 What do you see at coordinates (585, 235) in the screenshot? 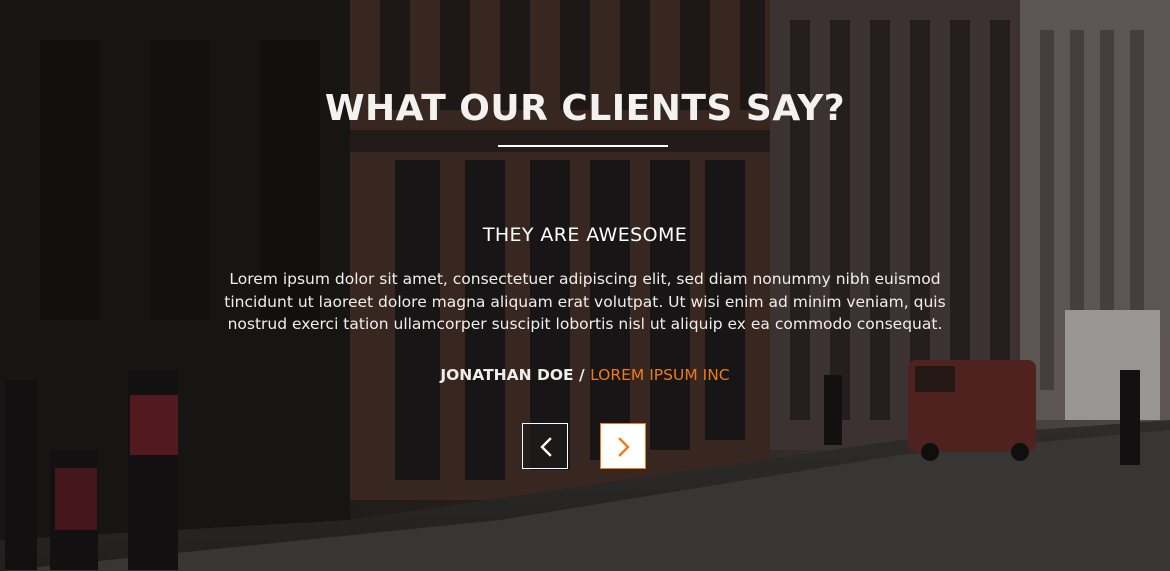
I see `testimonial-heading: THEY ARE AWESOME` at bounding box center [585, 235].